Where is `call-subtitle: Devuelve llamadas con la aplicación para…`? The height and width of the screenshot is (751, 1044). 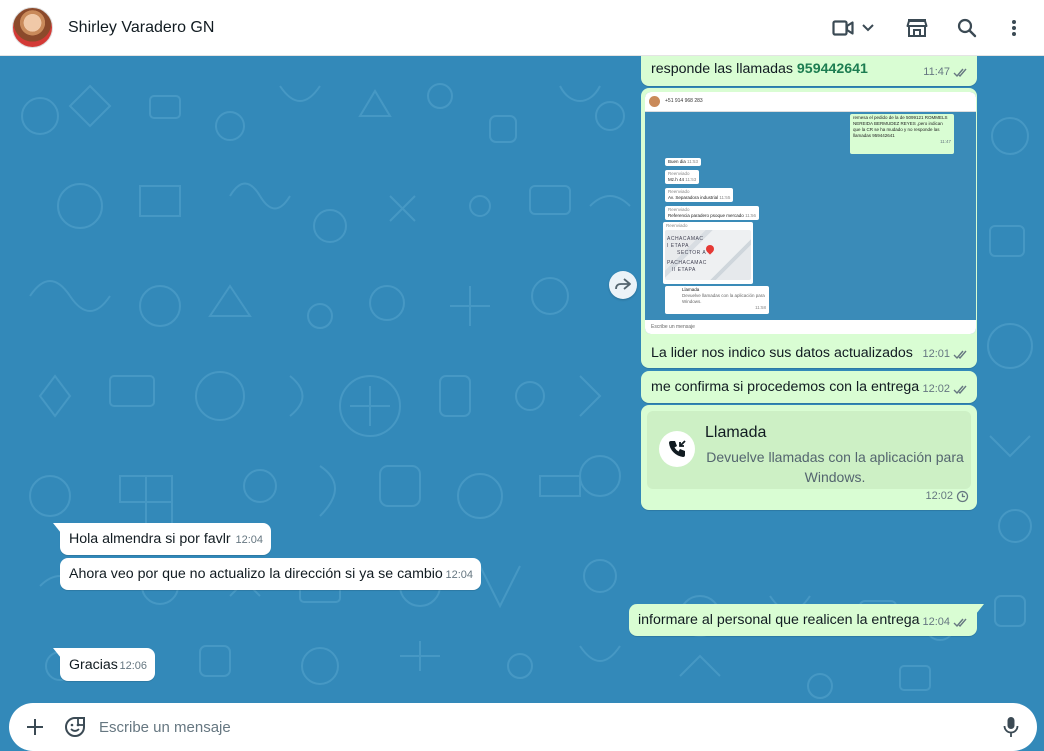 call-subtitle: Devuelve llamadas con la aplicación para… is located at coordinates (835, 467).